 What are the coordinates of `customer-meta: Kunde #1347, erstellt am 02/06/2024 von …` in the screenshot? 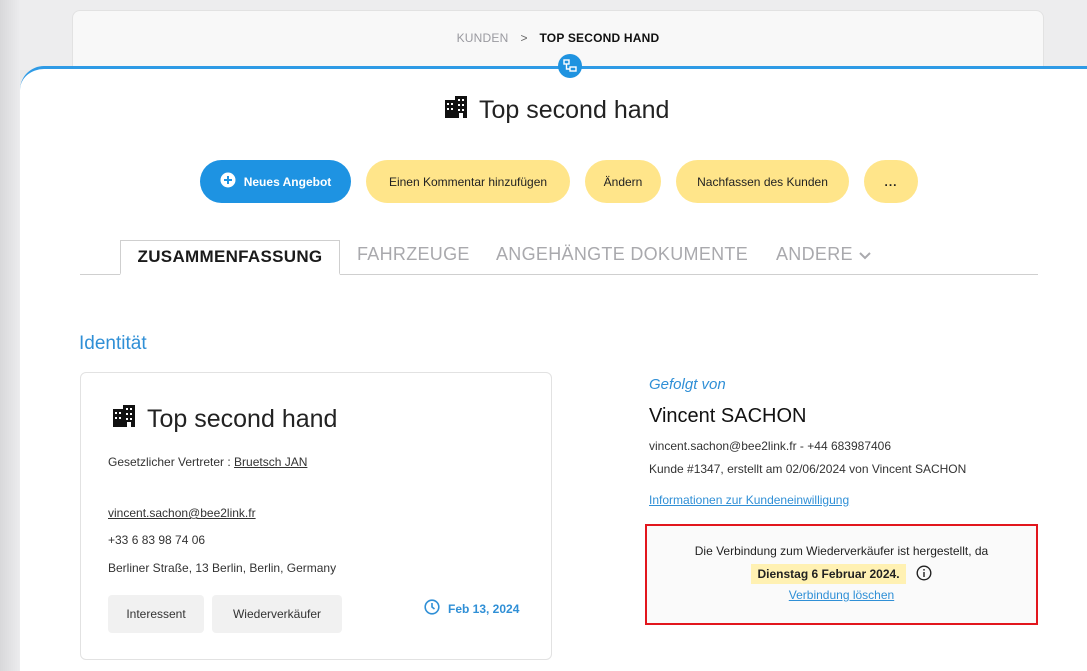 It's located at (808, 469).